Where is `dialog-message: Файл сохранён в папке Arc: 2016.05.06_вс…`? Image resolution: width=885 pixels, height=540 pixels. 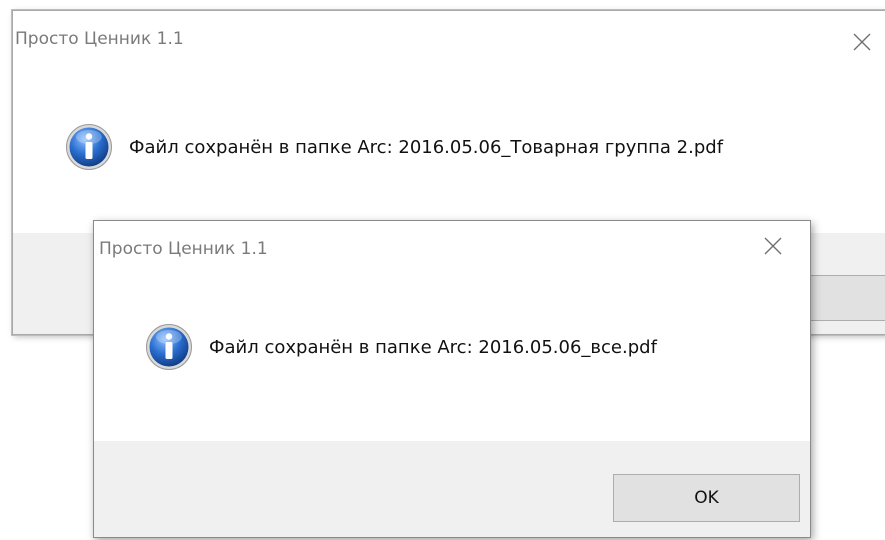
dialog-message: Файл сохранён в папке Arc: 2016.05.06_вс… is located at coordinates (433, 347).